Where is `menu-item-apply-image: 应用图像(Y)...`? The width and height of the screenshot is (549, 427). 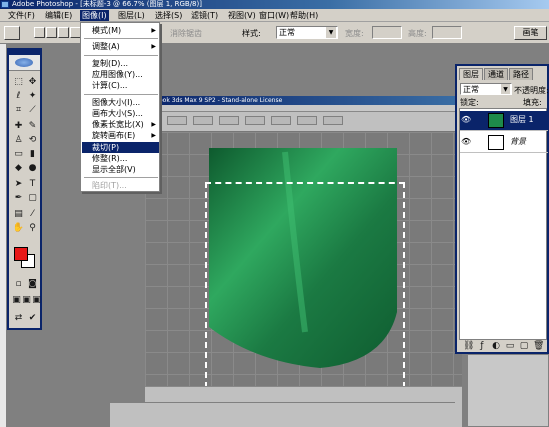
menu-item-apply-image: 应用图像(Y)... is located at coordinates (120, 74).